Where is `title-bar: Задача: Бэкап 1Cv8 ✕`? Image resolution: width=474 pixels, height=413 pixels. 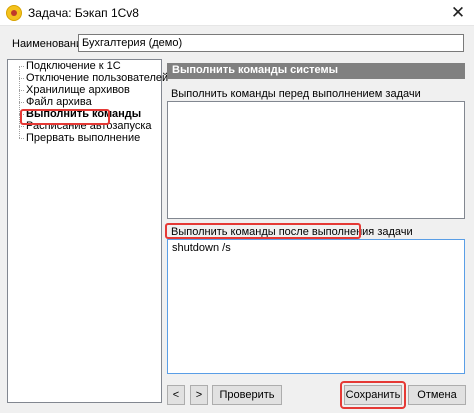
title-bar: Задача: Бэкап 1Cv8 ✕ is located at coordinates (237, 13).